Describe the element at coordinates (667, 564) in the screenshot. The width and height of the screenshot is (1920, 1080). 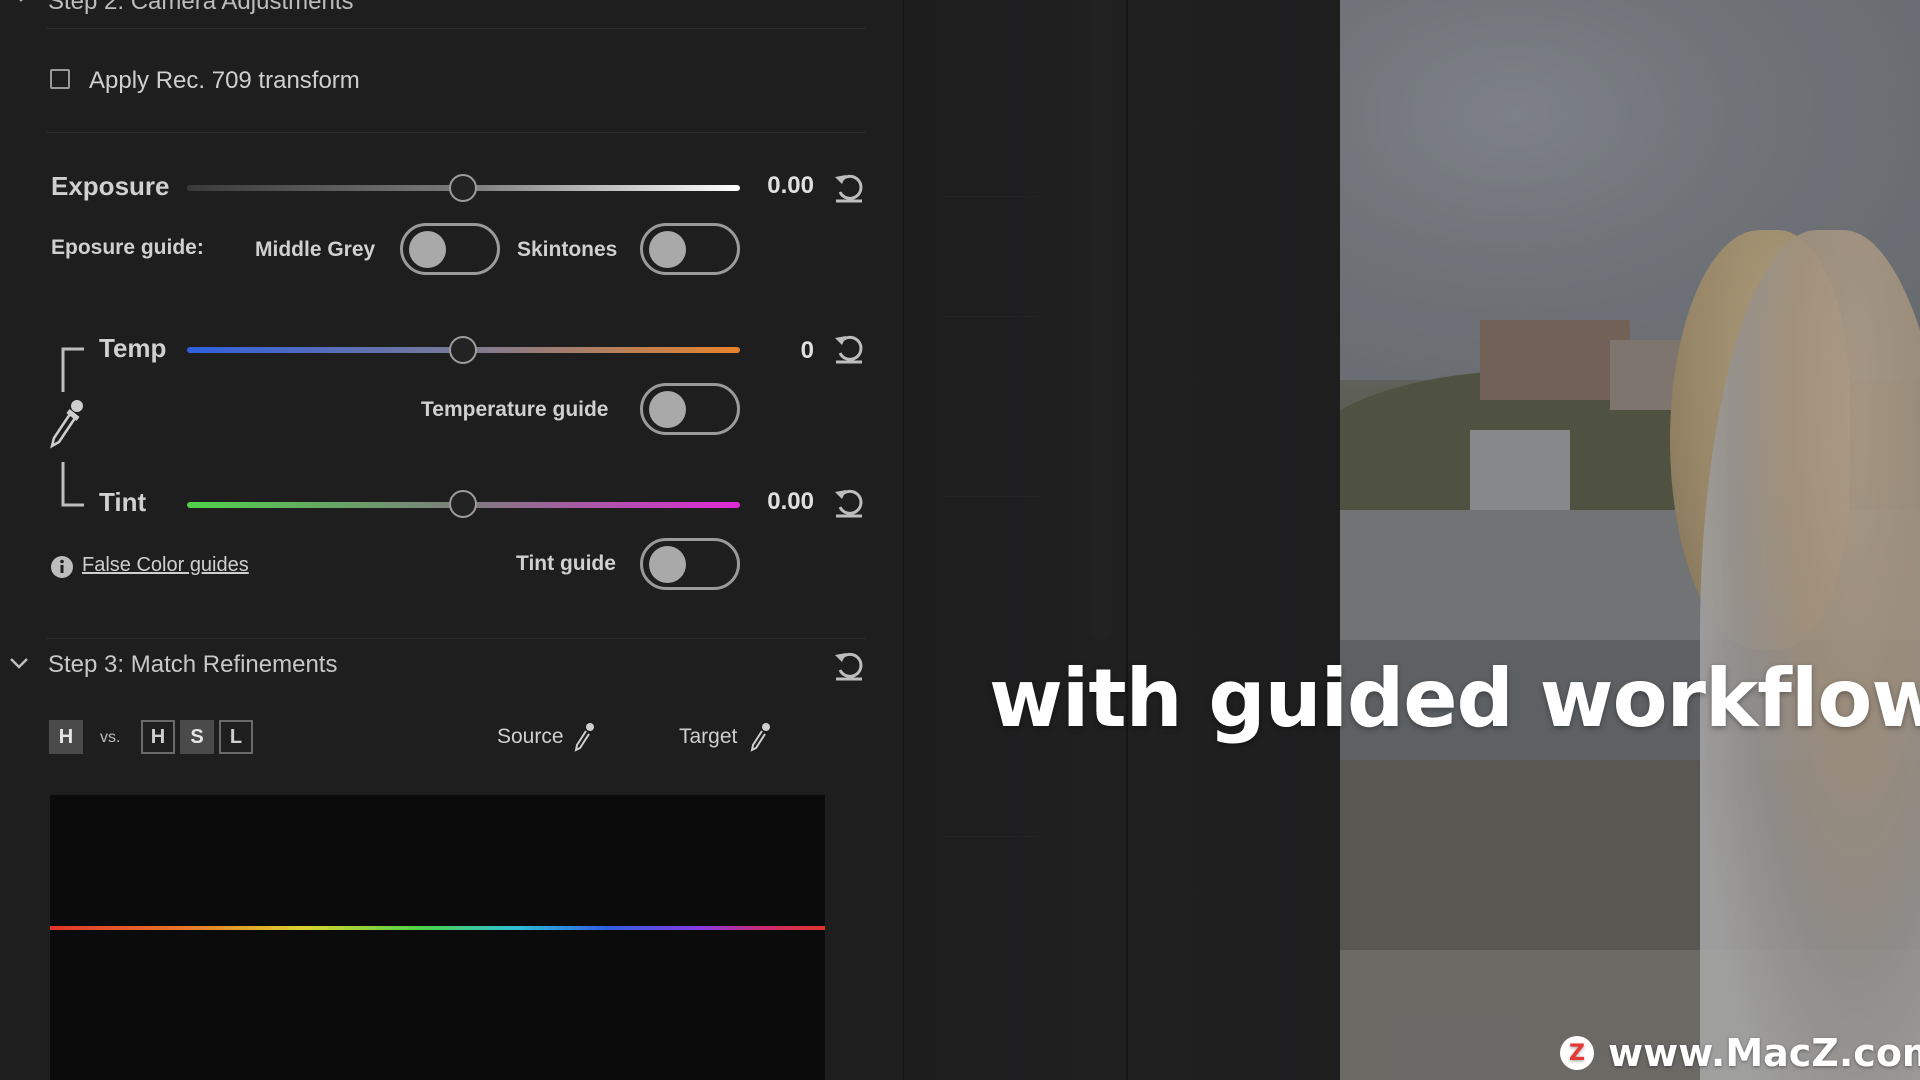
I see `tint-guide-toggle-knob` at that location.